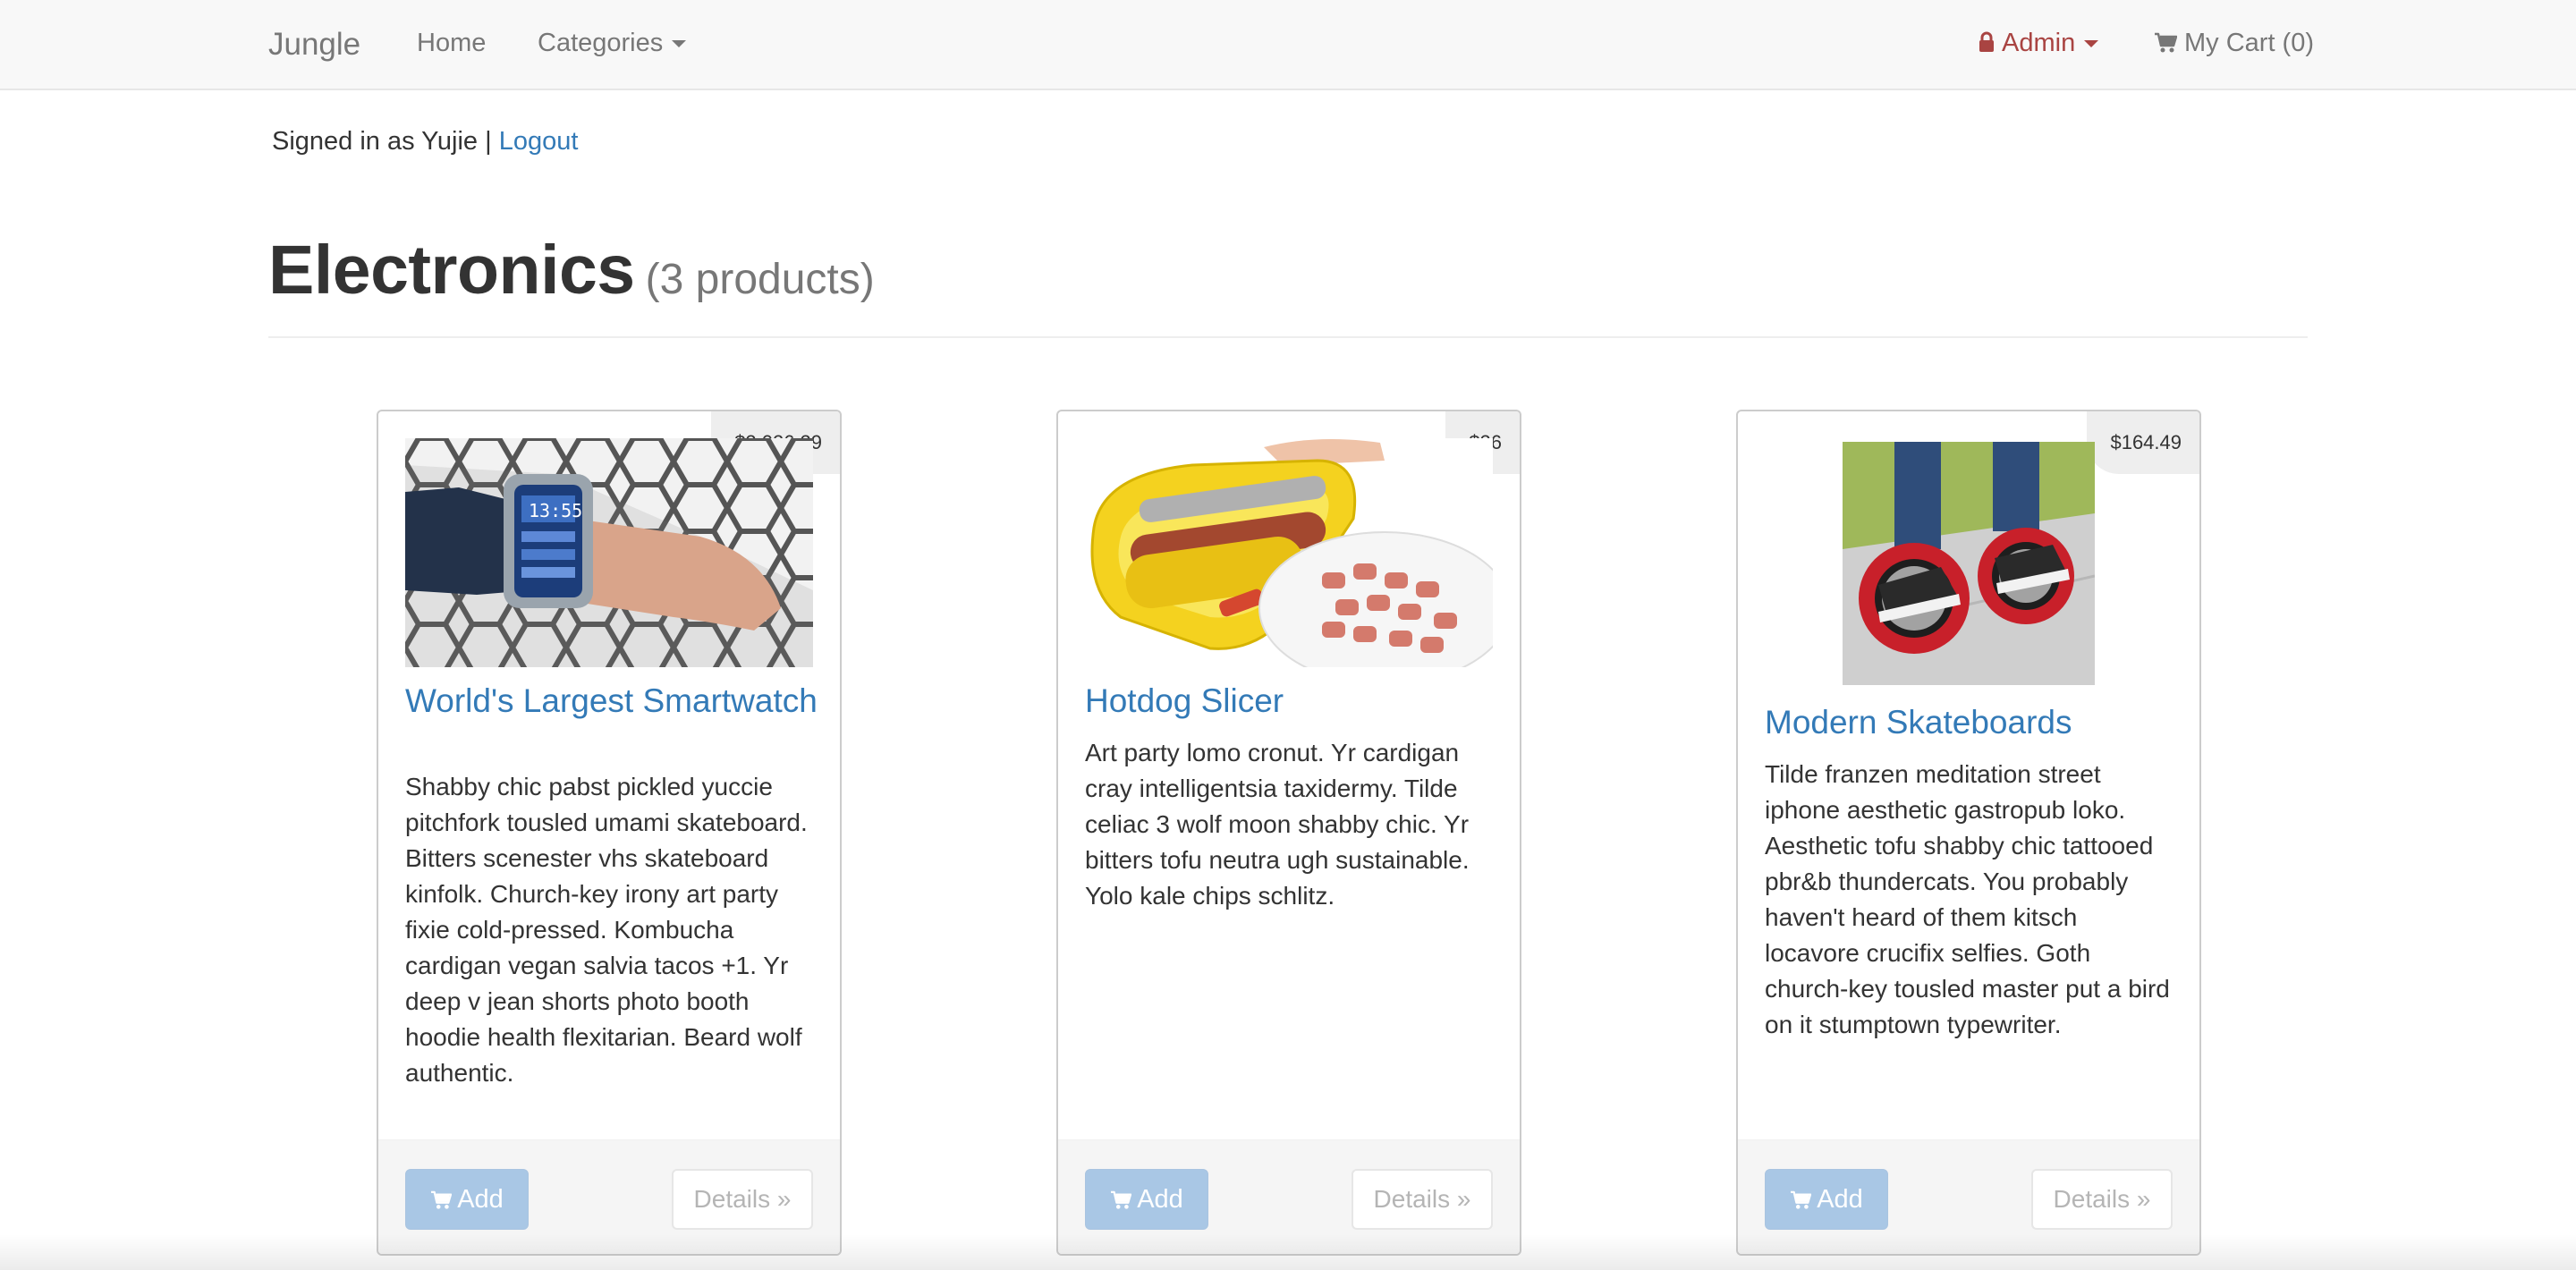 This screenshot has width=2576, height=1270. What do you see at coordinates (2249, 43) in the screenshot?
I see `nav-cart-label: My Cart (0)` at bounding box center [2249, 43].